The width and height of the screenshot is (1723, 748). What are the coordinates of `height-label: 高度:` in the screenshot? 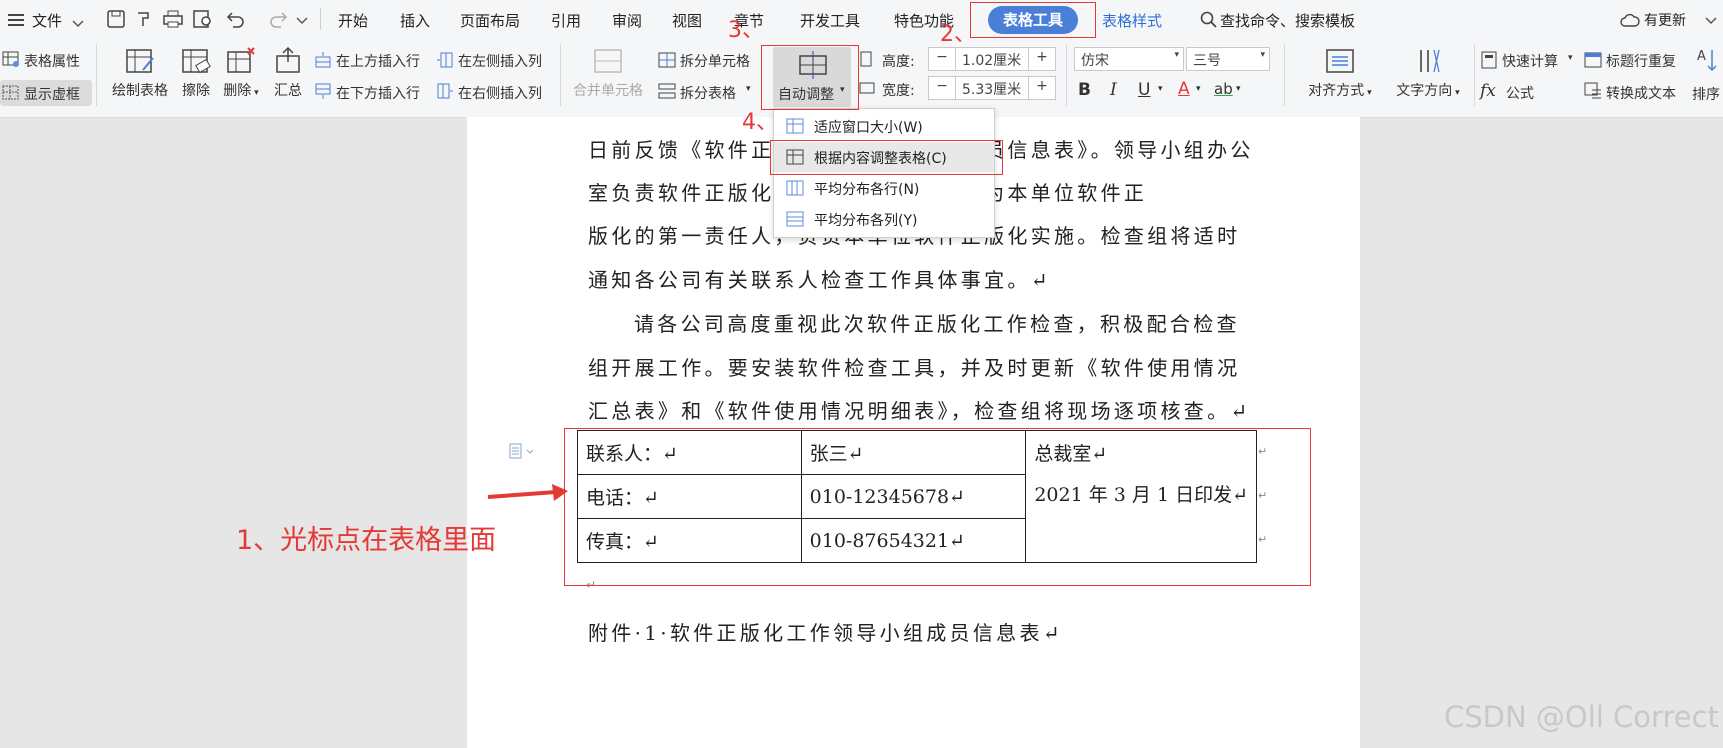 It's located at (898, 62).